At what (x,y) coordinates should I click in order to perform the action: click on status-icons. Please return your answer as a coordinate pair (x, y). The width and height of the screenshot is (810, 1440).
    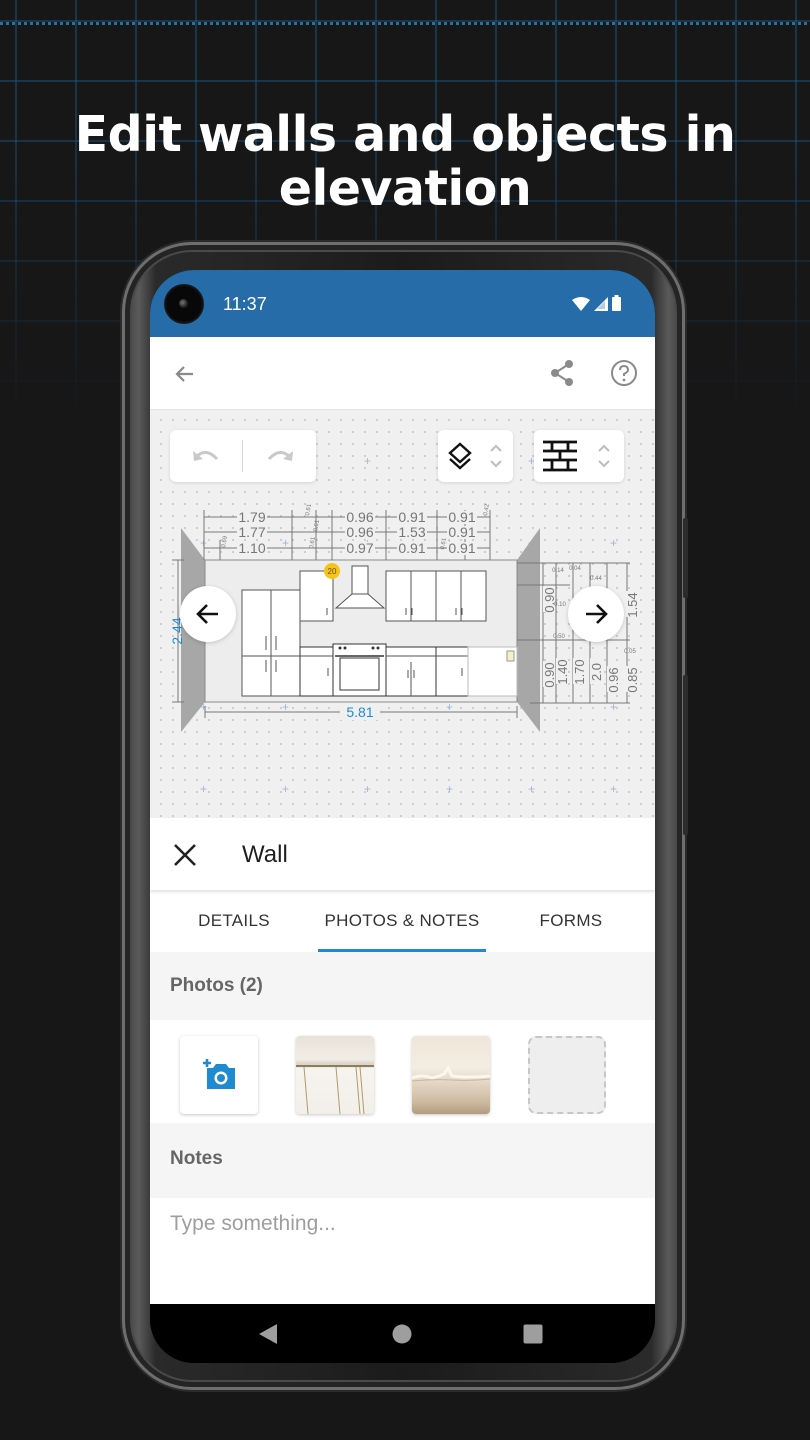
    Looking at the image, I should click on (596, 303).